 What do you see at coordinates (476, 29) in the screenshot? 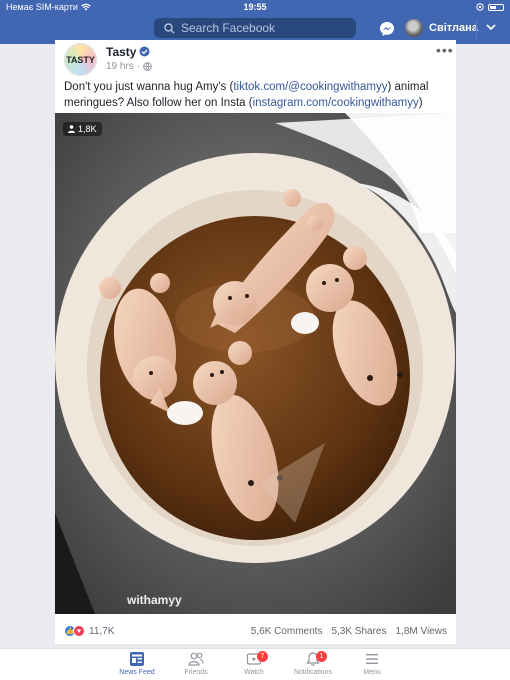
I see `nav-divider` at bounding box center [476, 29].